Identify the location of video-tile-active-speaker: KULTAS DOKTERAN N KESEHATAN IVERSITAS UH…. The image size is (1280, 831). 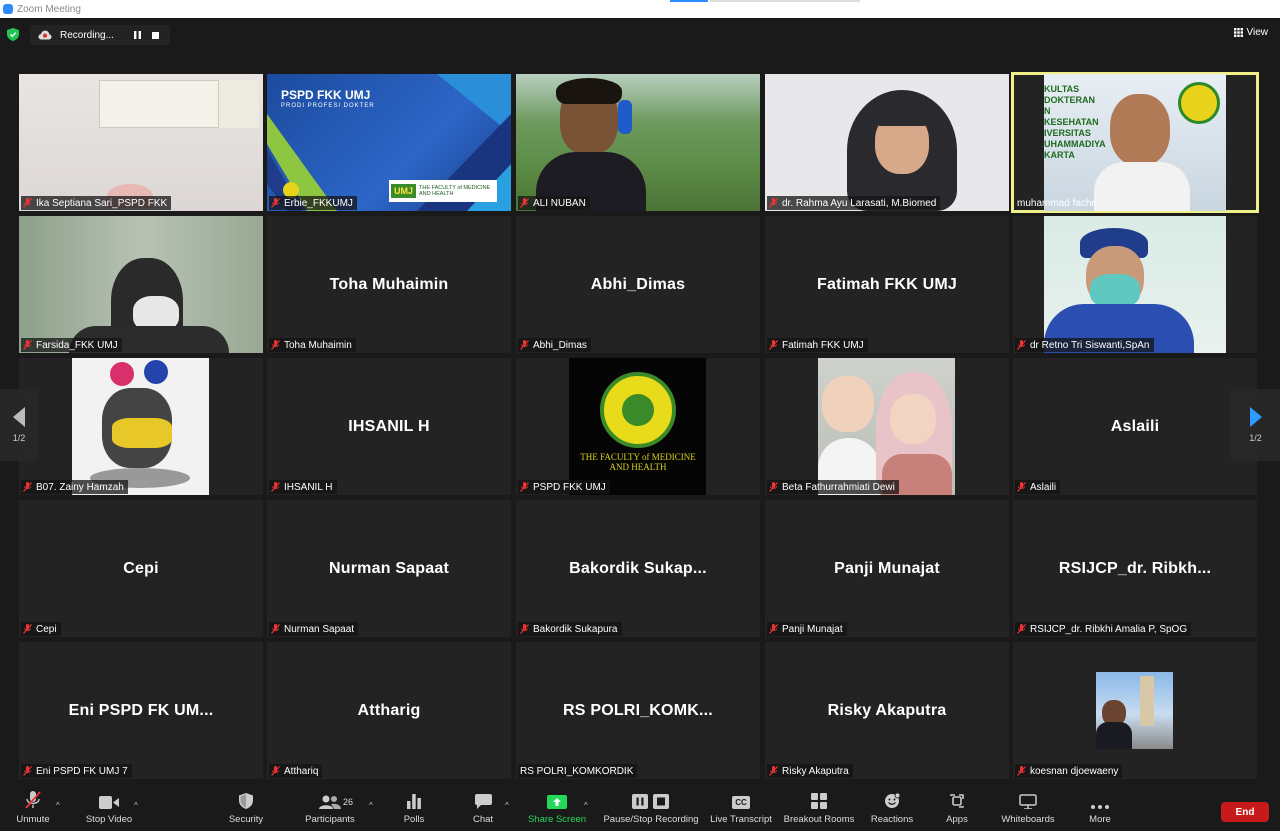
(1135, 142).